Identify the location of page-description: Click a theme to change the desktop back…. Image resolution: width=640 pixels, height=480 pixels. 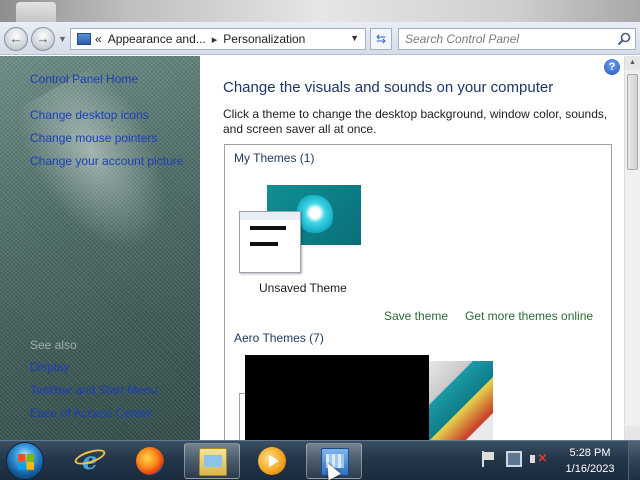
(415, 121).